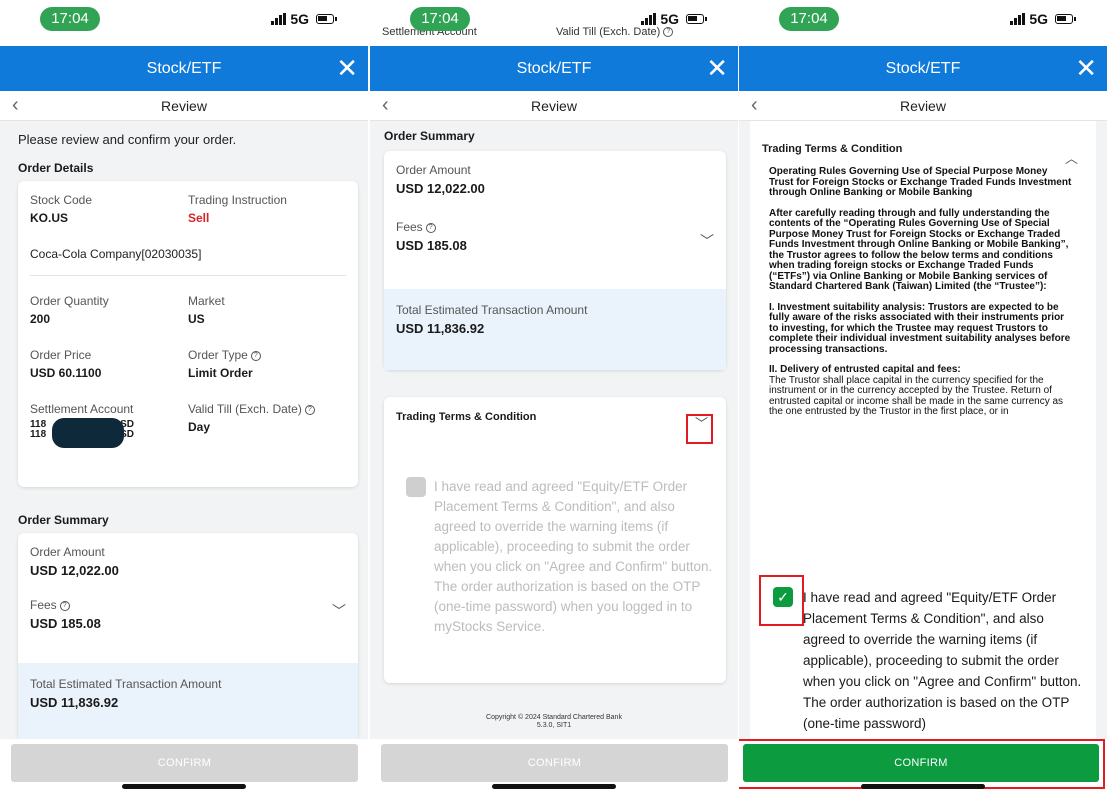 This screenshot has width=1109, height=789. Describe the element at coordinates (554, 717) in the screenshot. I see `copyright-text: Copyright © 2024 Standard Chartered Bank` at that location.